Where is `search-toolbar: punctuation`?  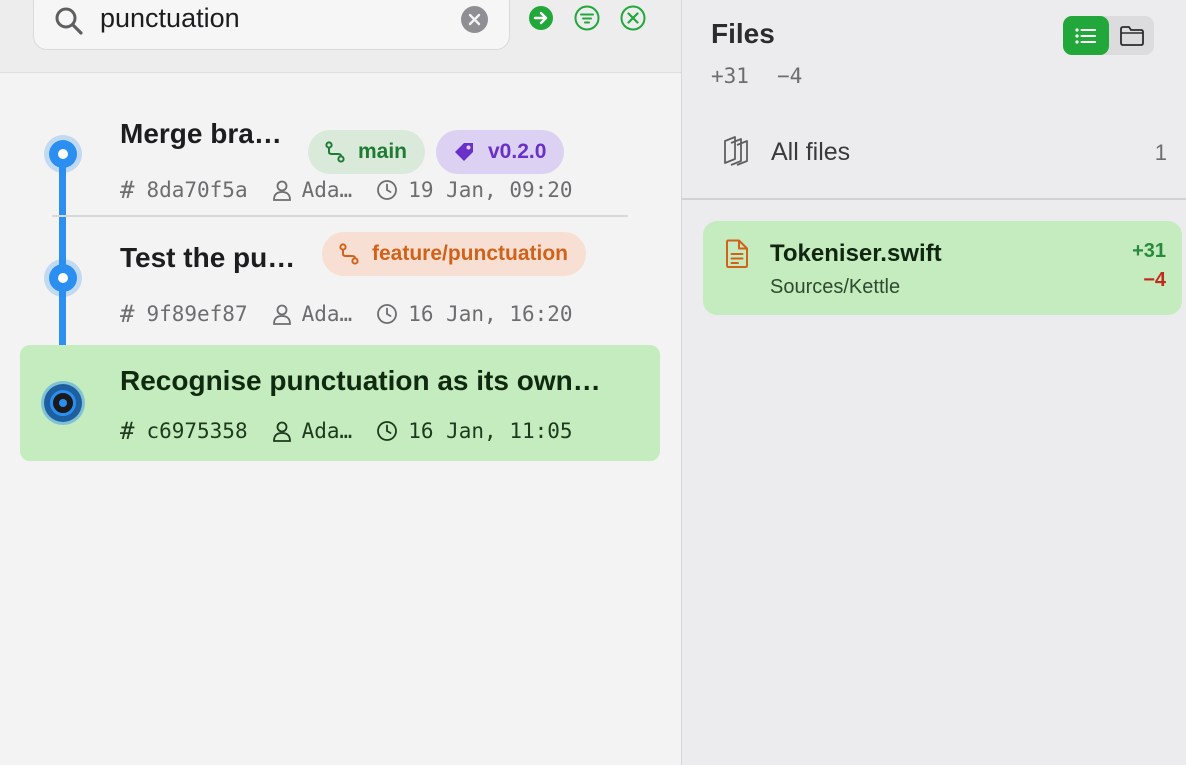 search-toolbar: punctuation is located at coordinates (340, 36).